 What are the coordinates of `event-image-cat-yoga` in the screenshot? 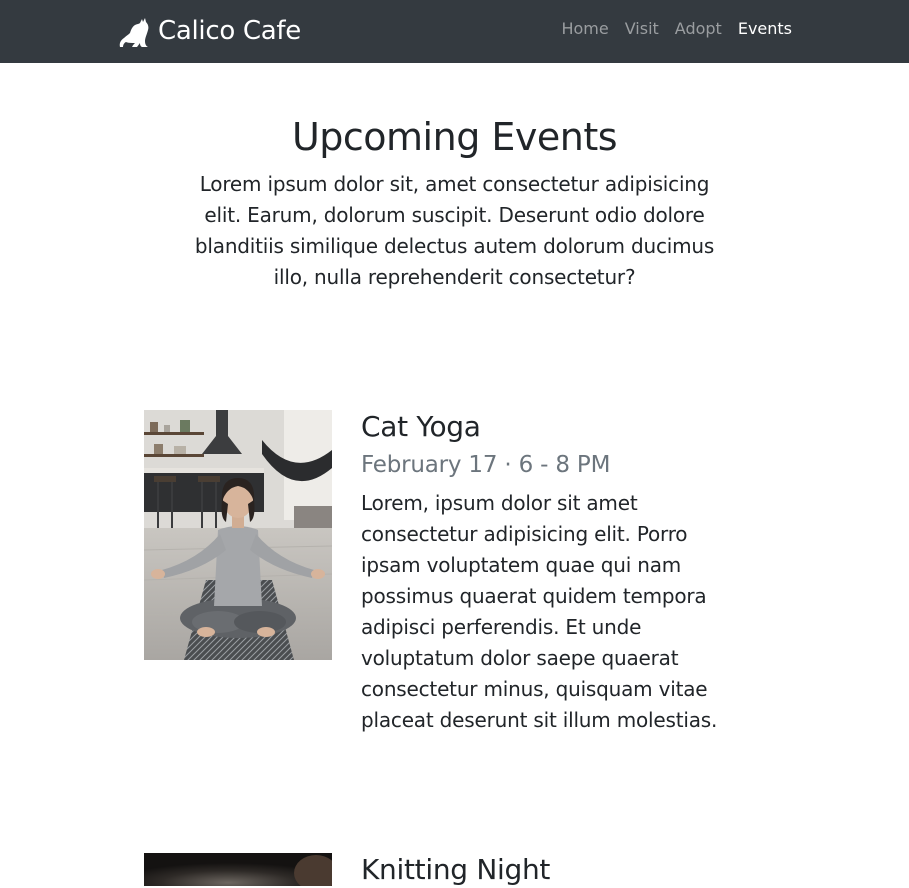 It's located at (238, 535).